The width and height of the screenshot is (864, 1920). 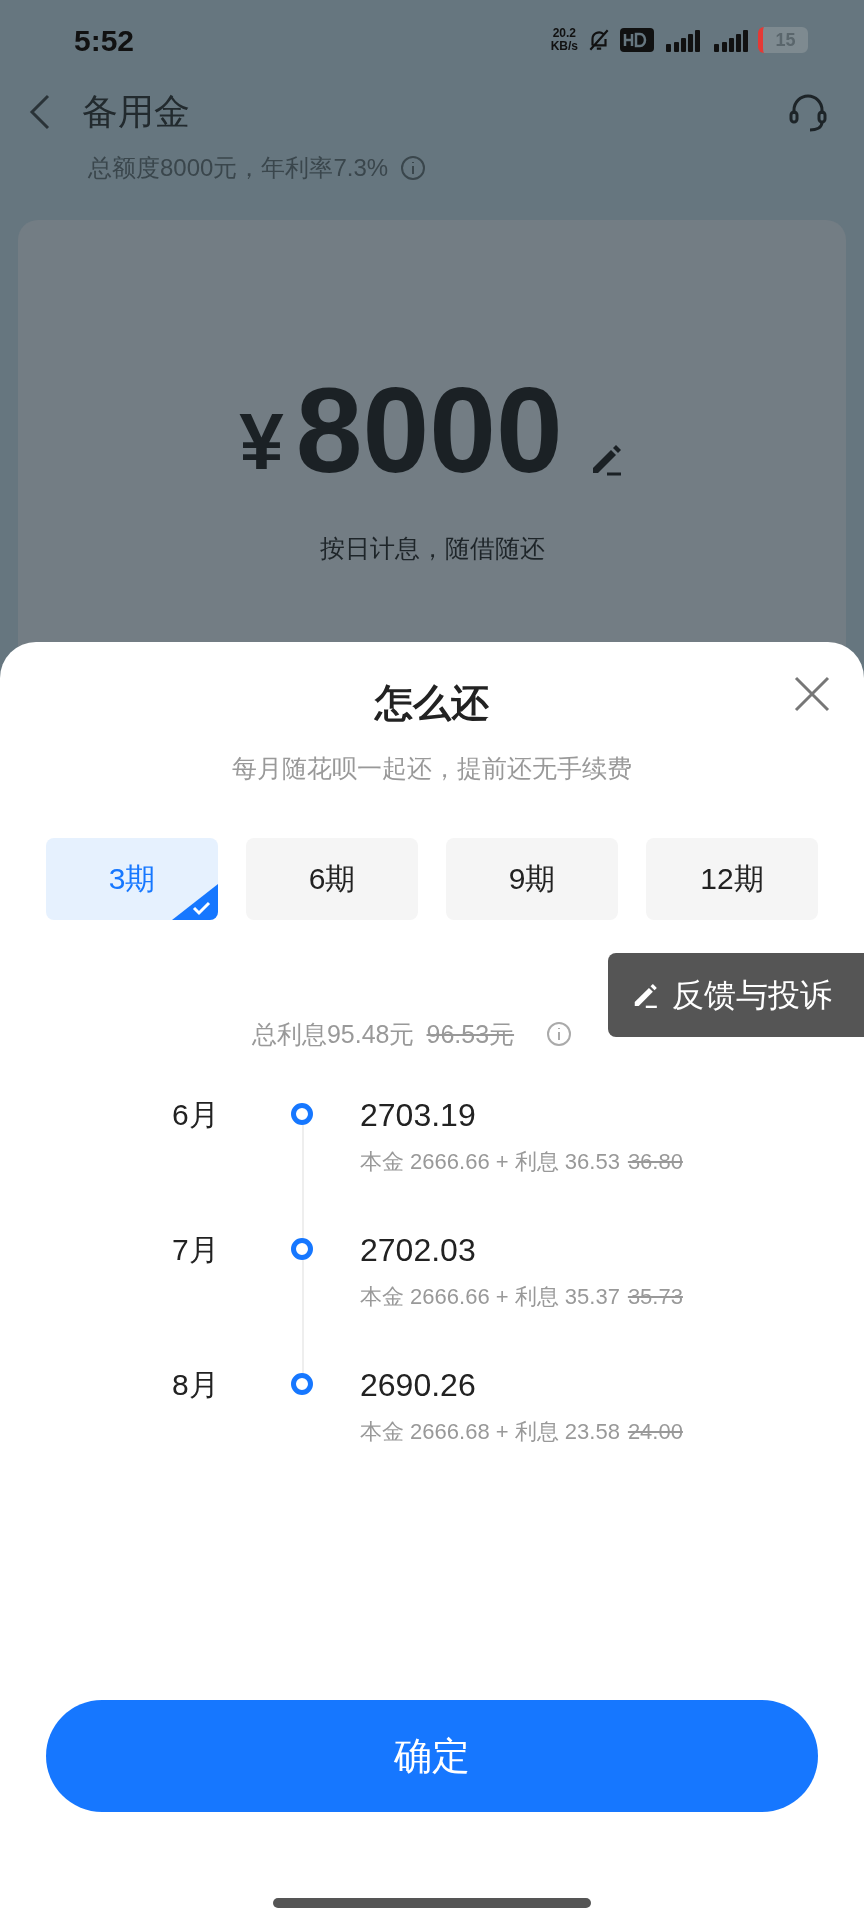 What do you see at coordinates (332, 878) in the screenshot?
I see `term-option: 6期` at bounding box center [332, 878].